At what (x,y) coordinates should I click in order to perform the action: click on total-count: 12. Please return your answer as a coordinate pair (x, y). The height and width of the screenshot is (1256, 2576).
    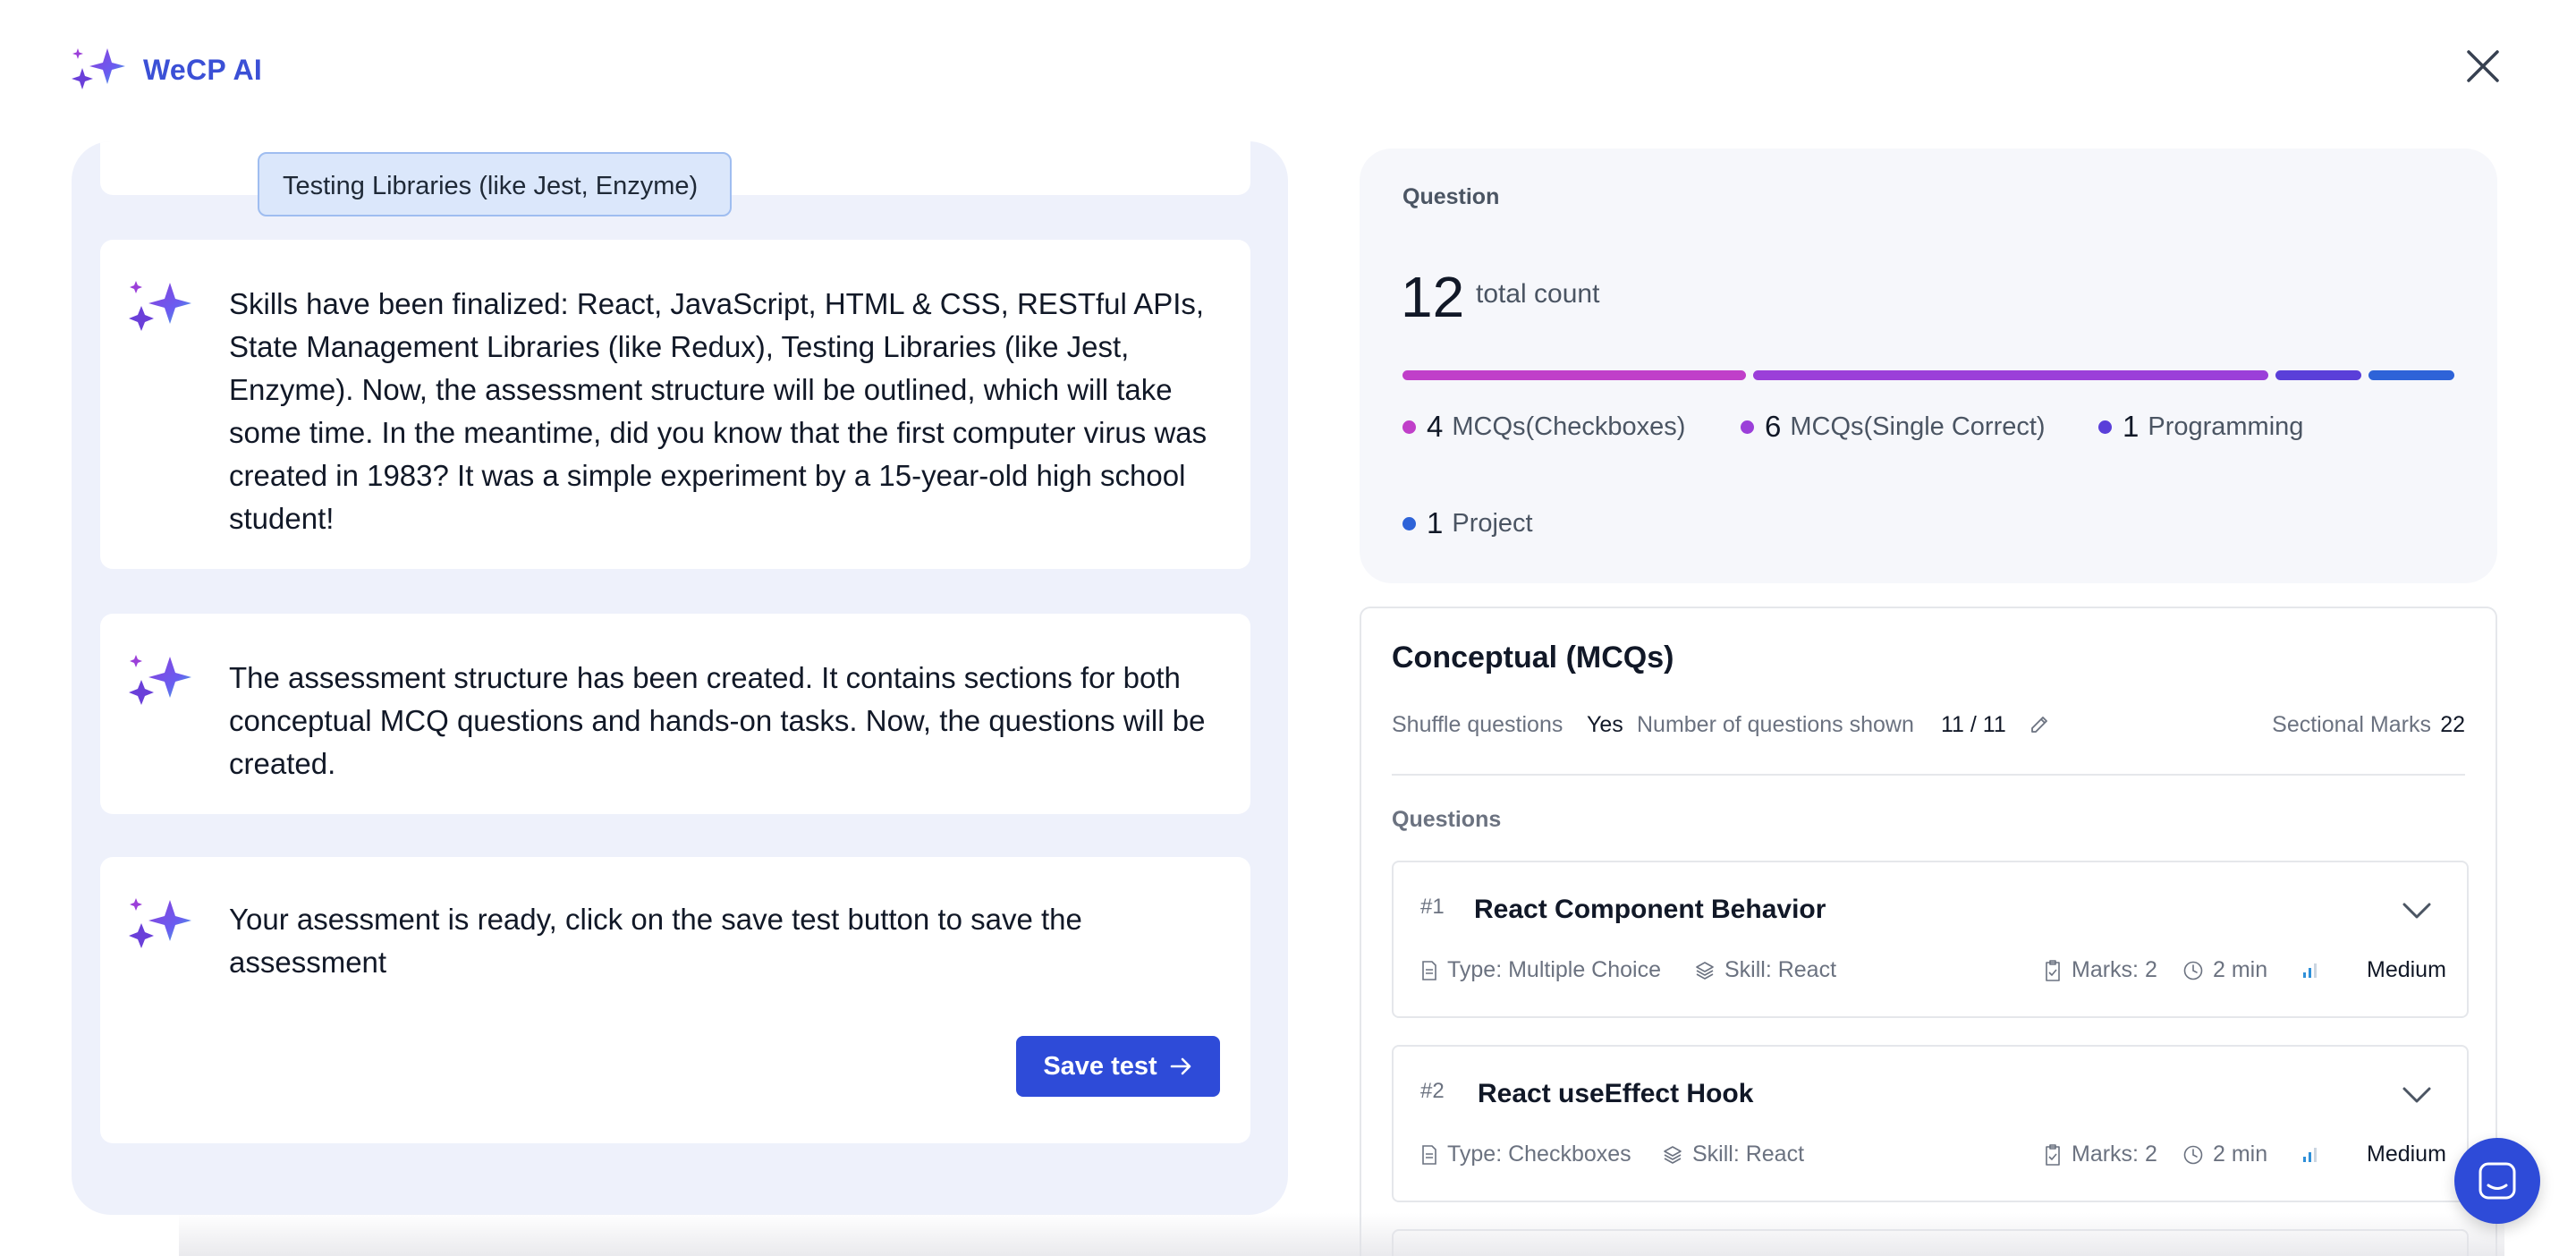
    Looking at the image, I should click on (1433, 297).